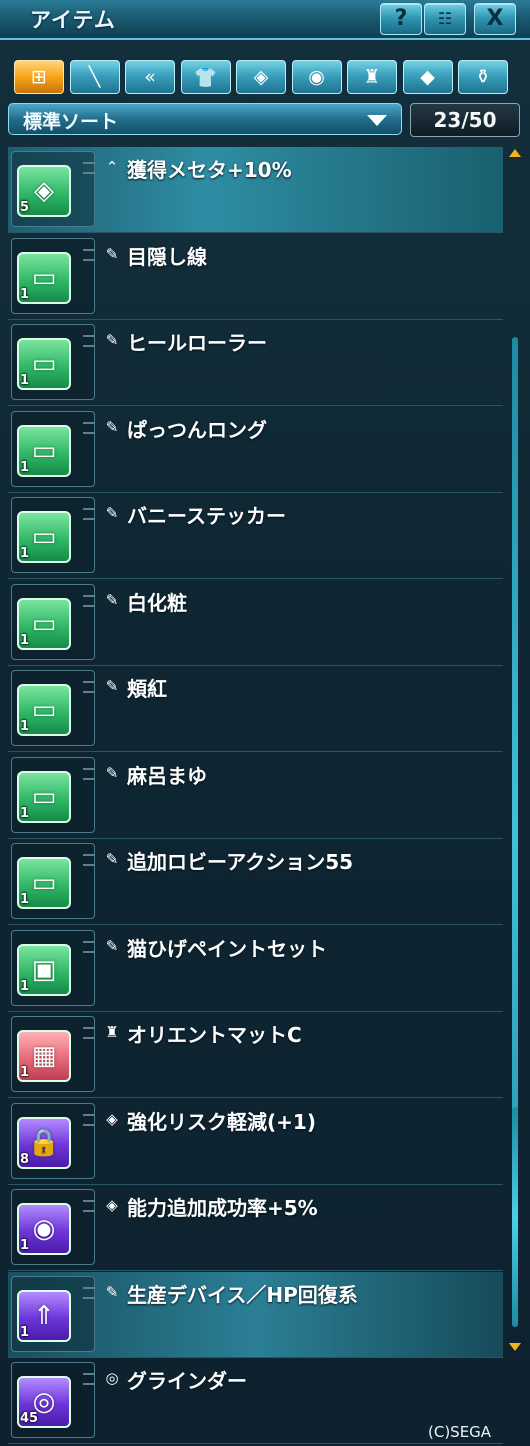  I want to click on scrollbar, so click(515, 752).